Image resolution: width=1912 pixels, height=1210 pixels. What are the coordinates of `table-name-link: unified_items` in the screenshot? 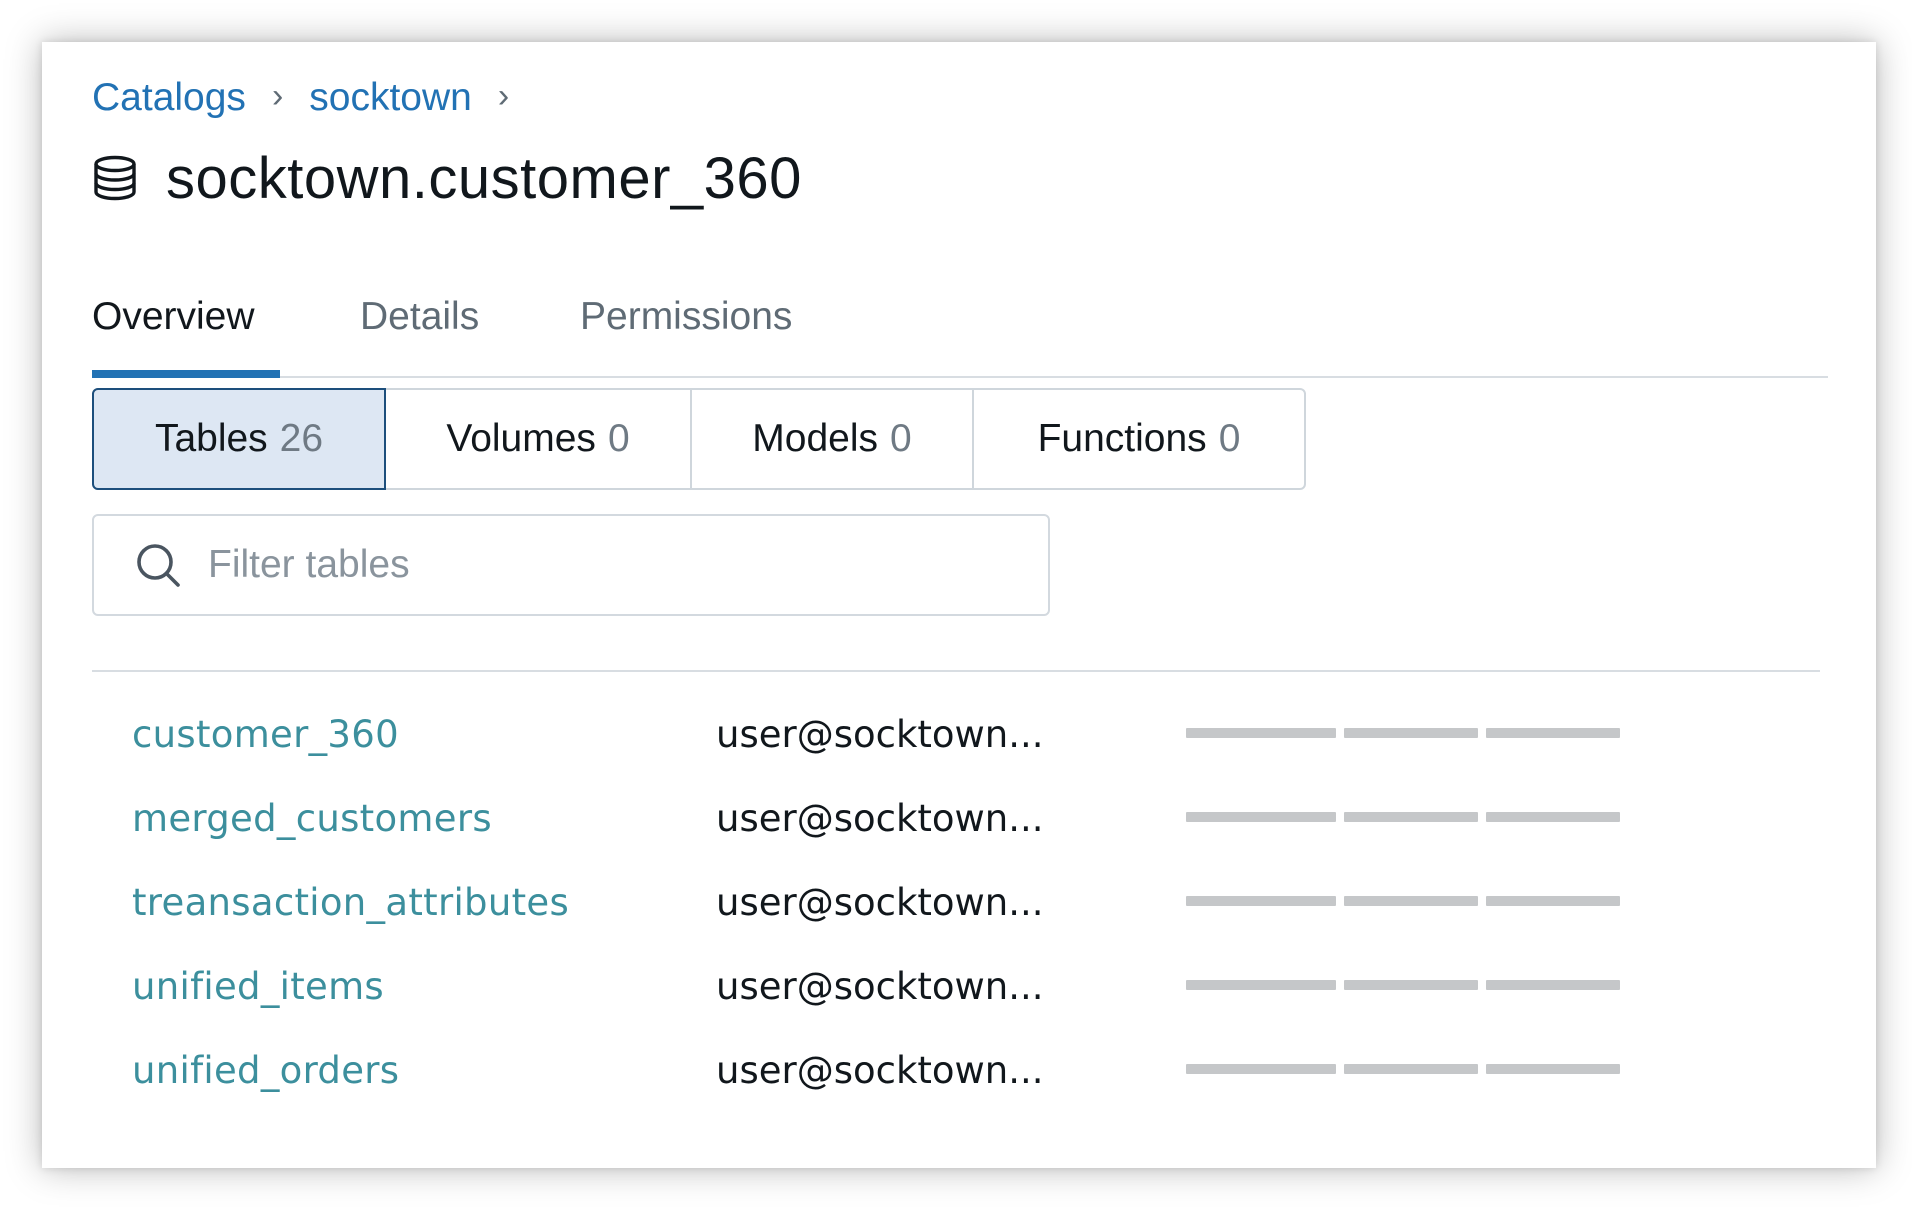 It's located at (258, 986).